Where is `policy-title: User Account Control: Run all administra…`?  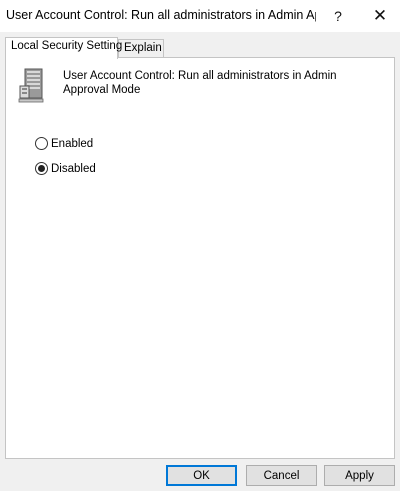
policy-title: User Account Control: Run all administra… is located at coordinates (200, 83).